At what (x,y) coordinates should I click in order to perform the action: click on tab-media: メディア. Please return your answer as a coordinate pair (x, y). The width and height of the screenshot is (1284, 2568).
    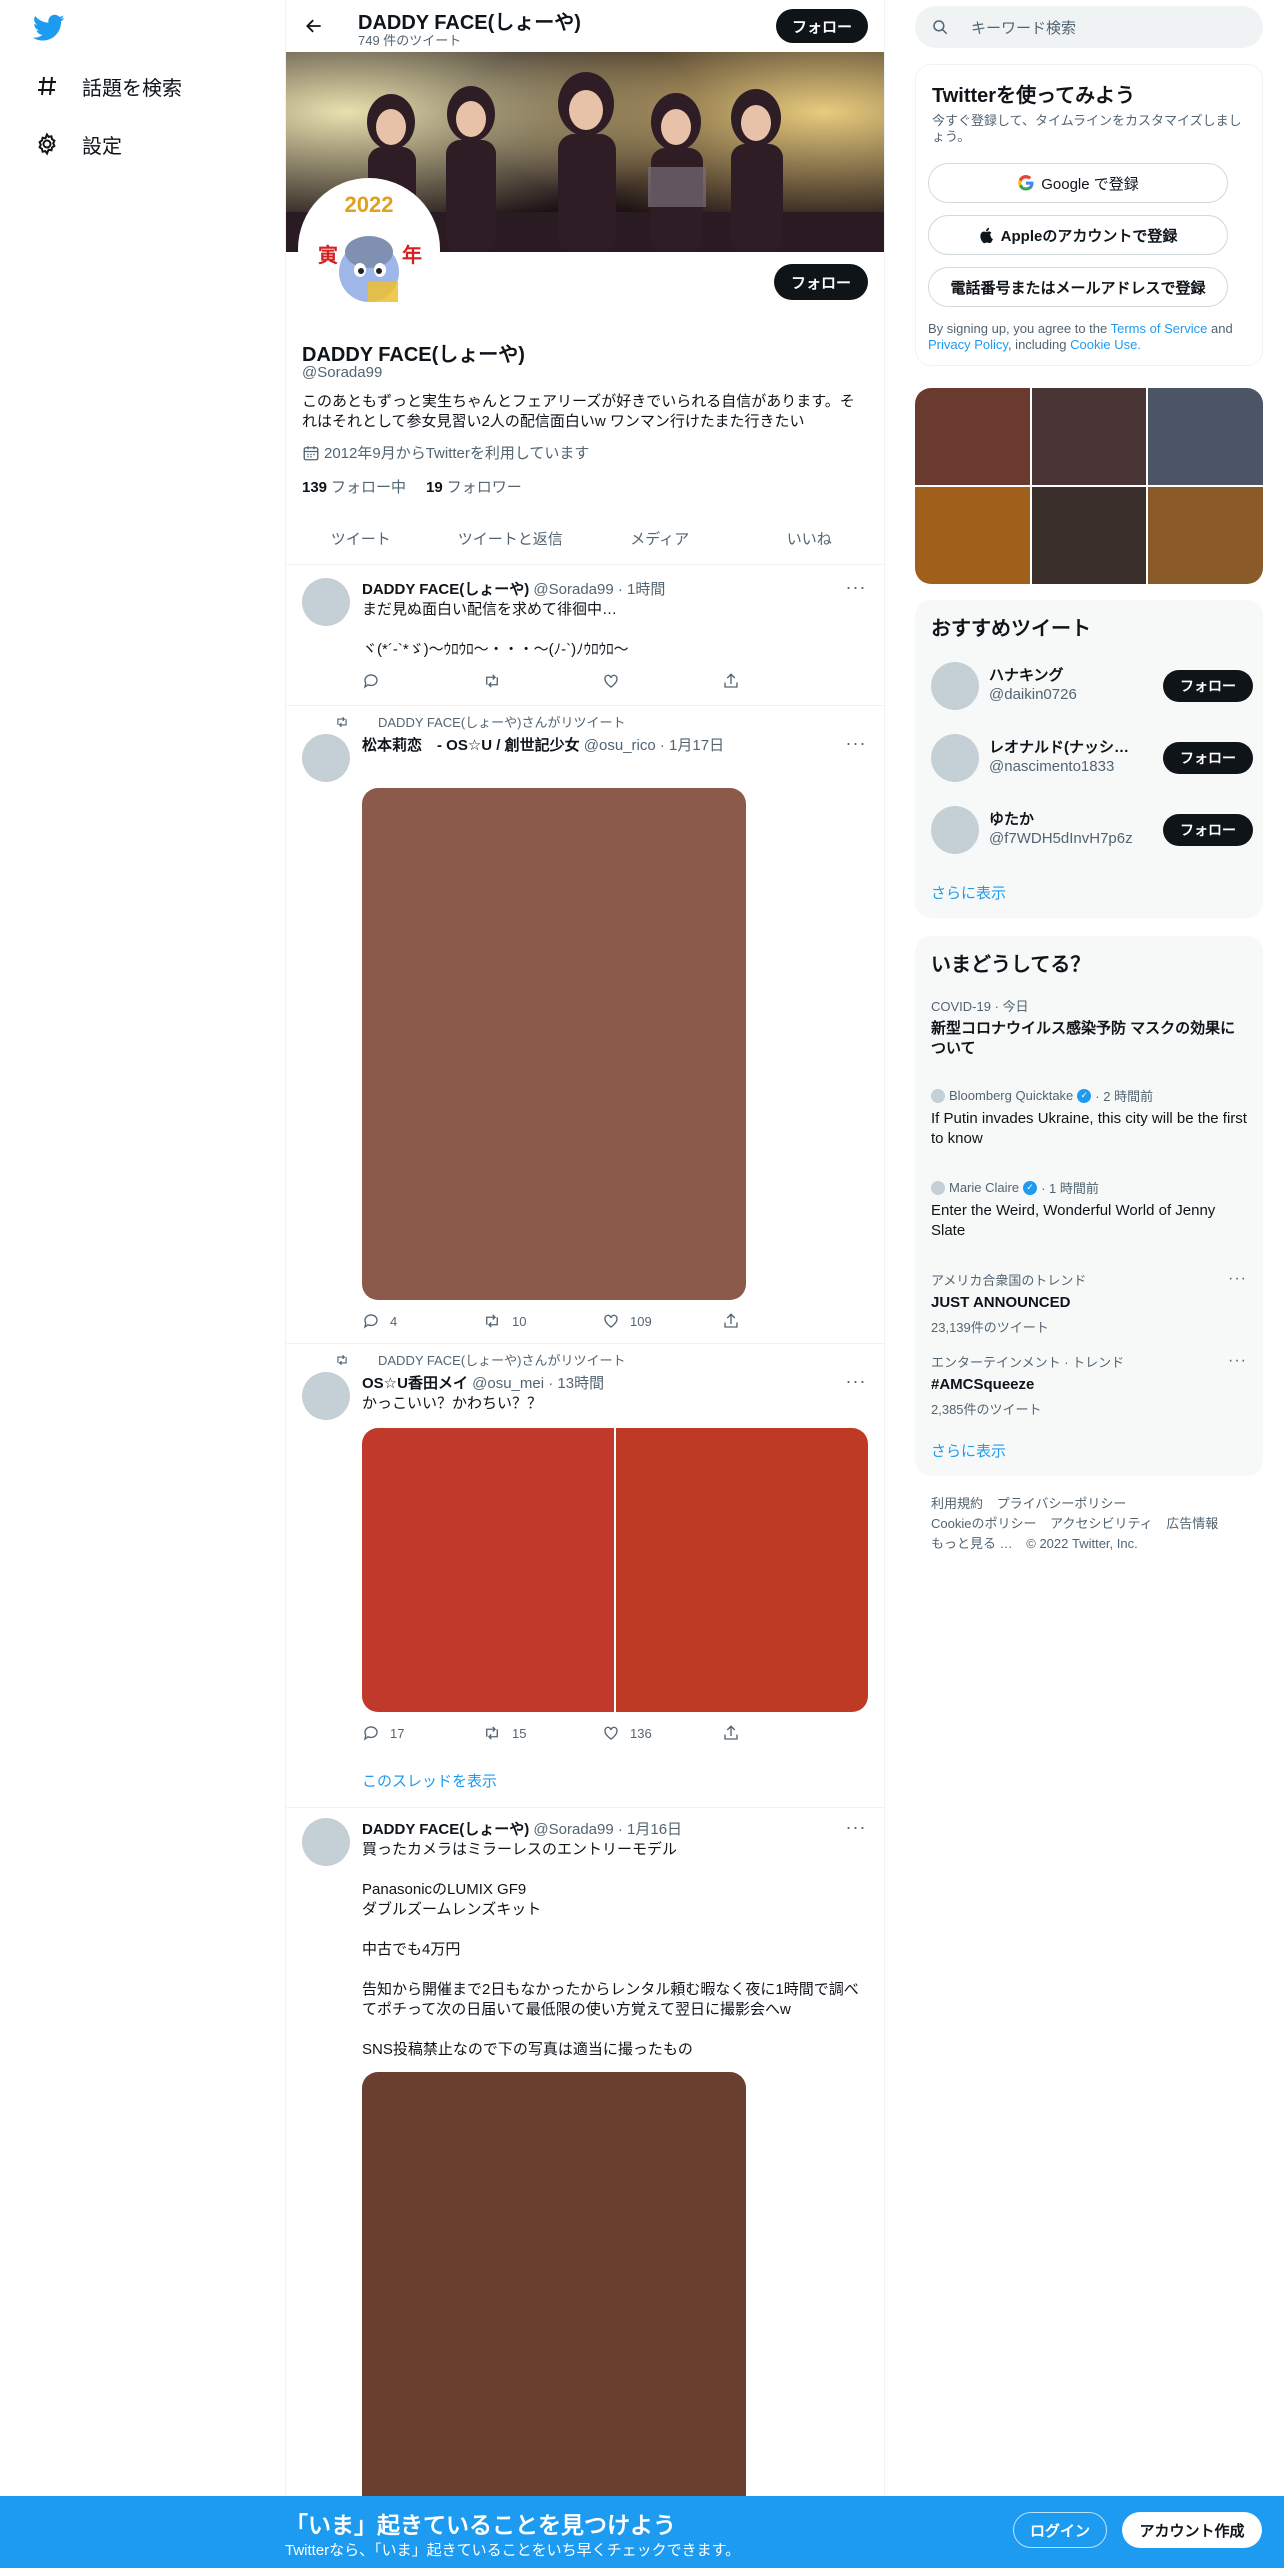
    Looking at the image, I should click on (660, 538).